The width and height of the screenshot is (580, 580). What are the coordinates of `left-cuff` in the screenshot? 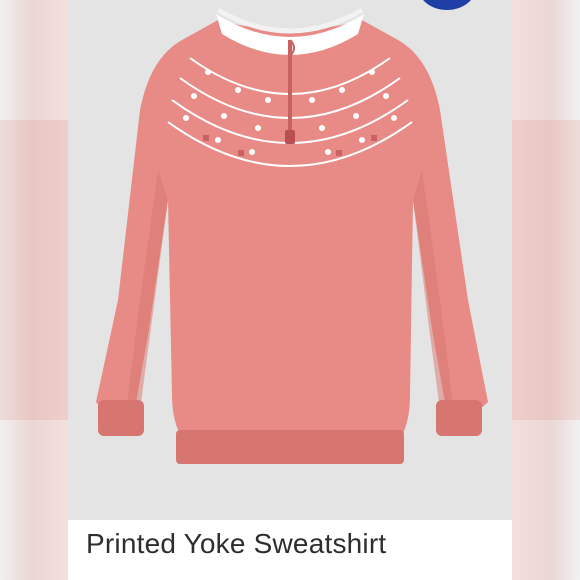 It's located at (121, 418).